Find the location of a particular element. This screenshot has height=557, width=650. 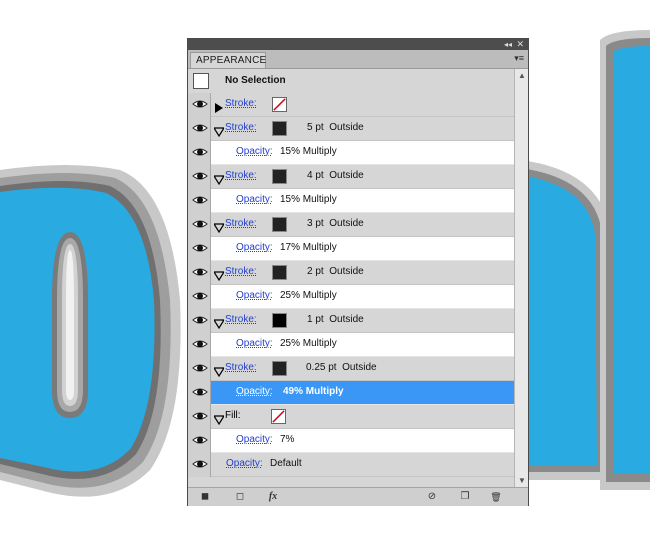

row-content: Opacity: 17% Multiply is located at coordinates (362, 249).